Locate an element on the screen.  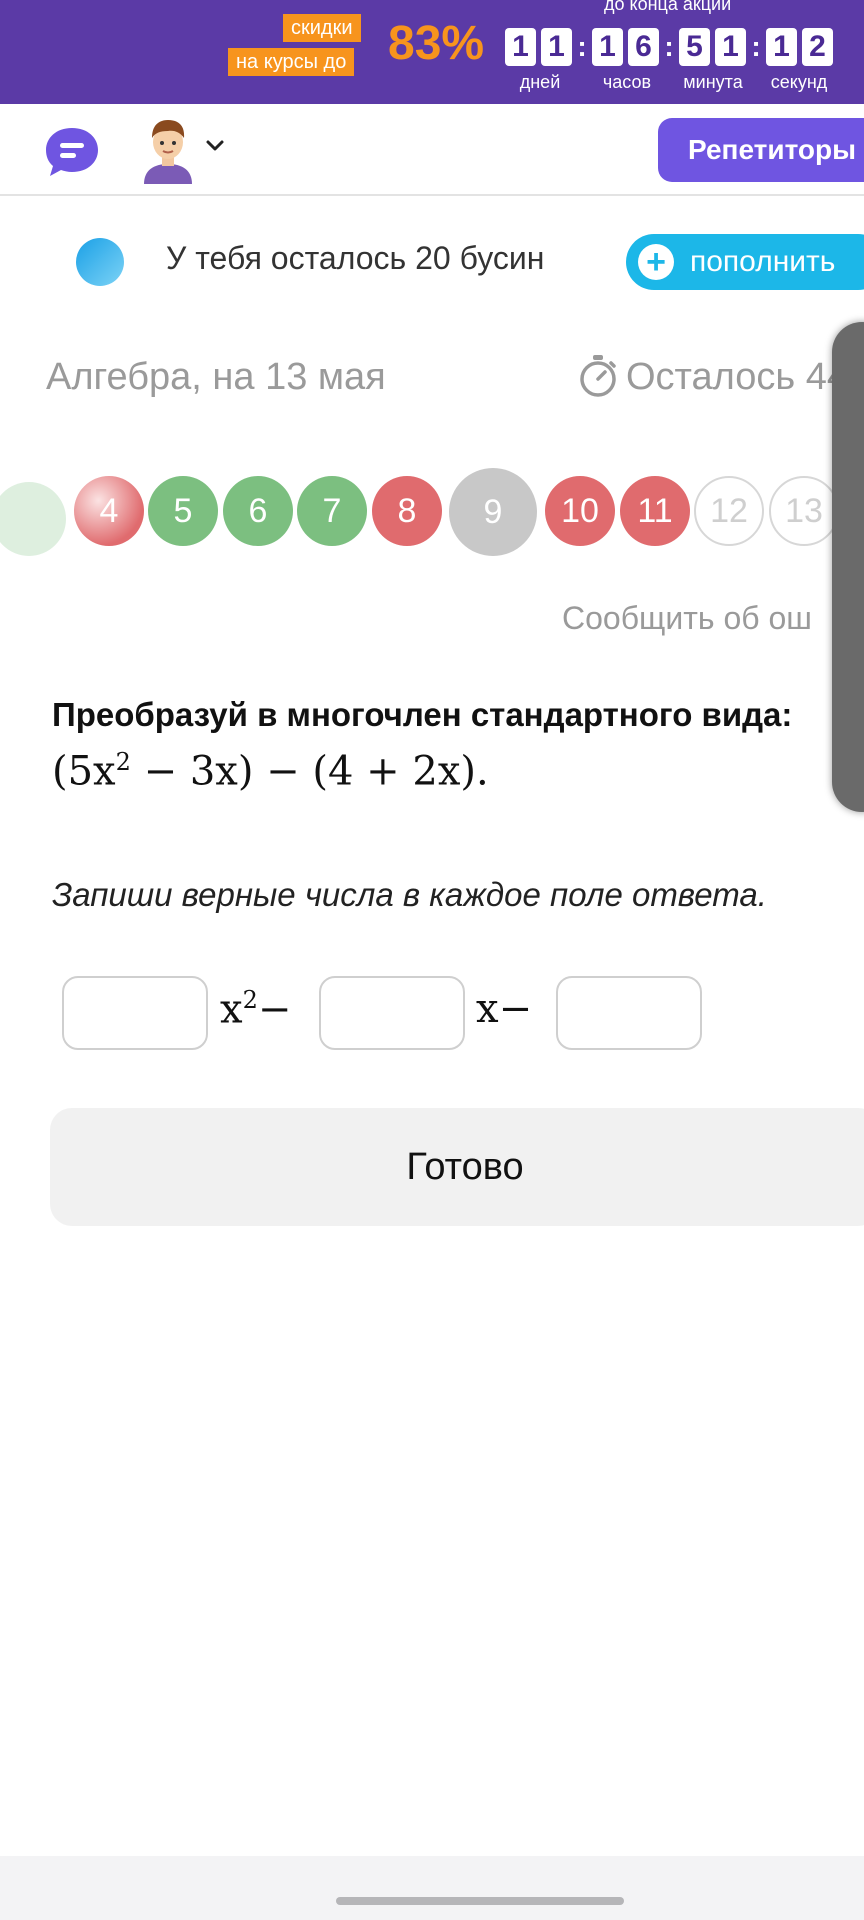
answer-row: x2− x− is located at coordinates (462, 1013).